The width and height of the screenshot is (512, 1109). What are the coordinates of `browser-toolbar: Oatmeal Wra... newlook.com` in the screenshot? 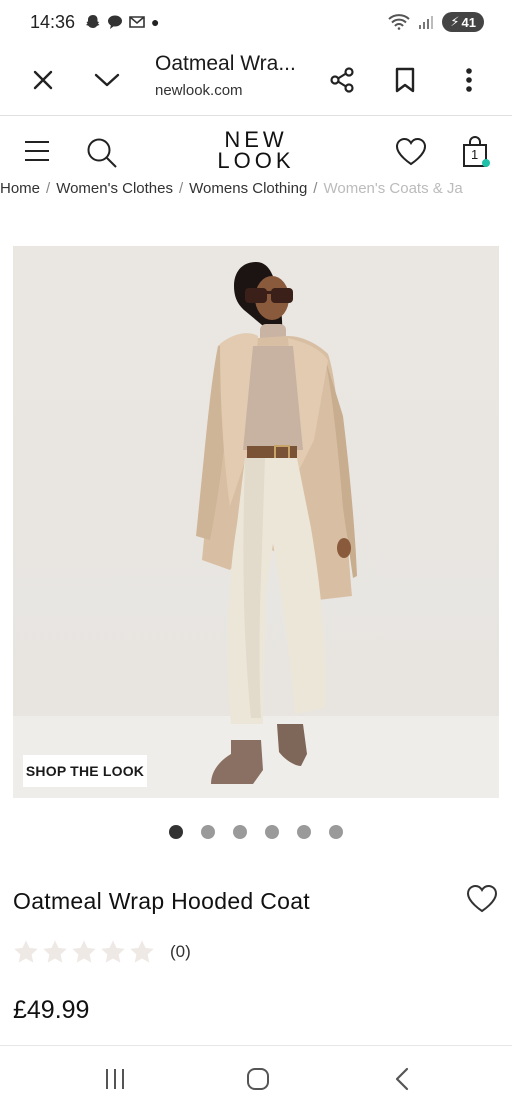 It's located at (256, 80).